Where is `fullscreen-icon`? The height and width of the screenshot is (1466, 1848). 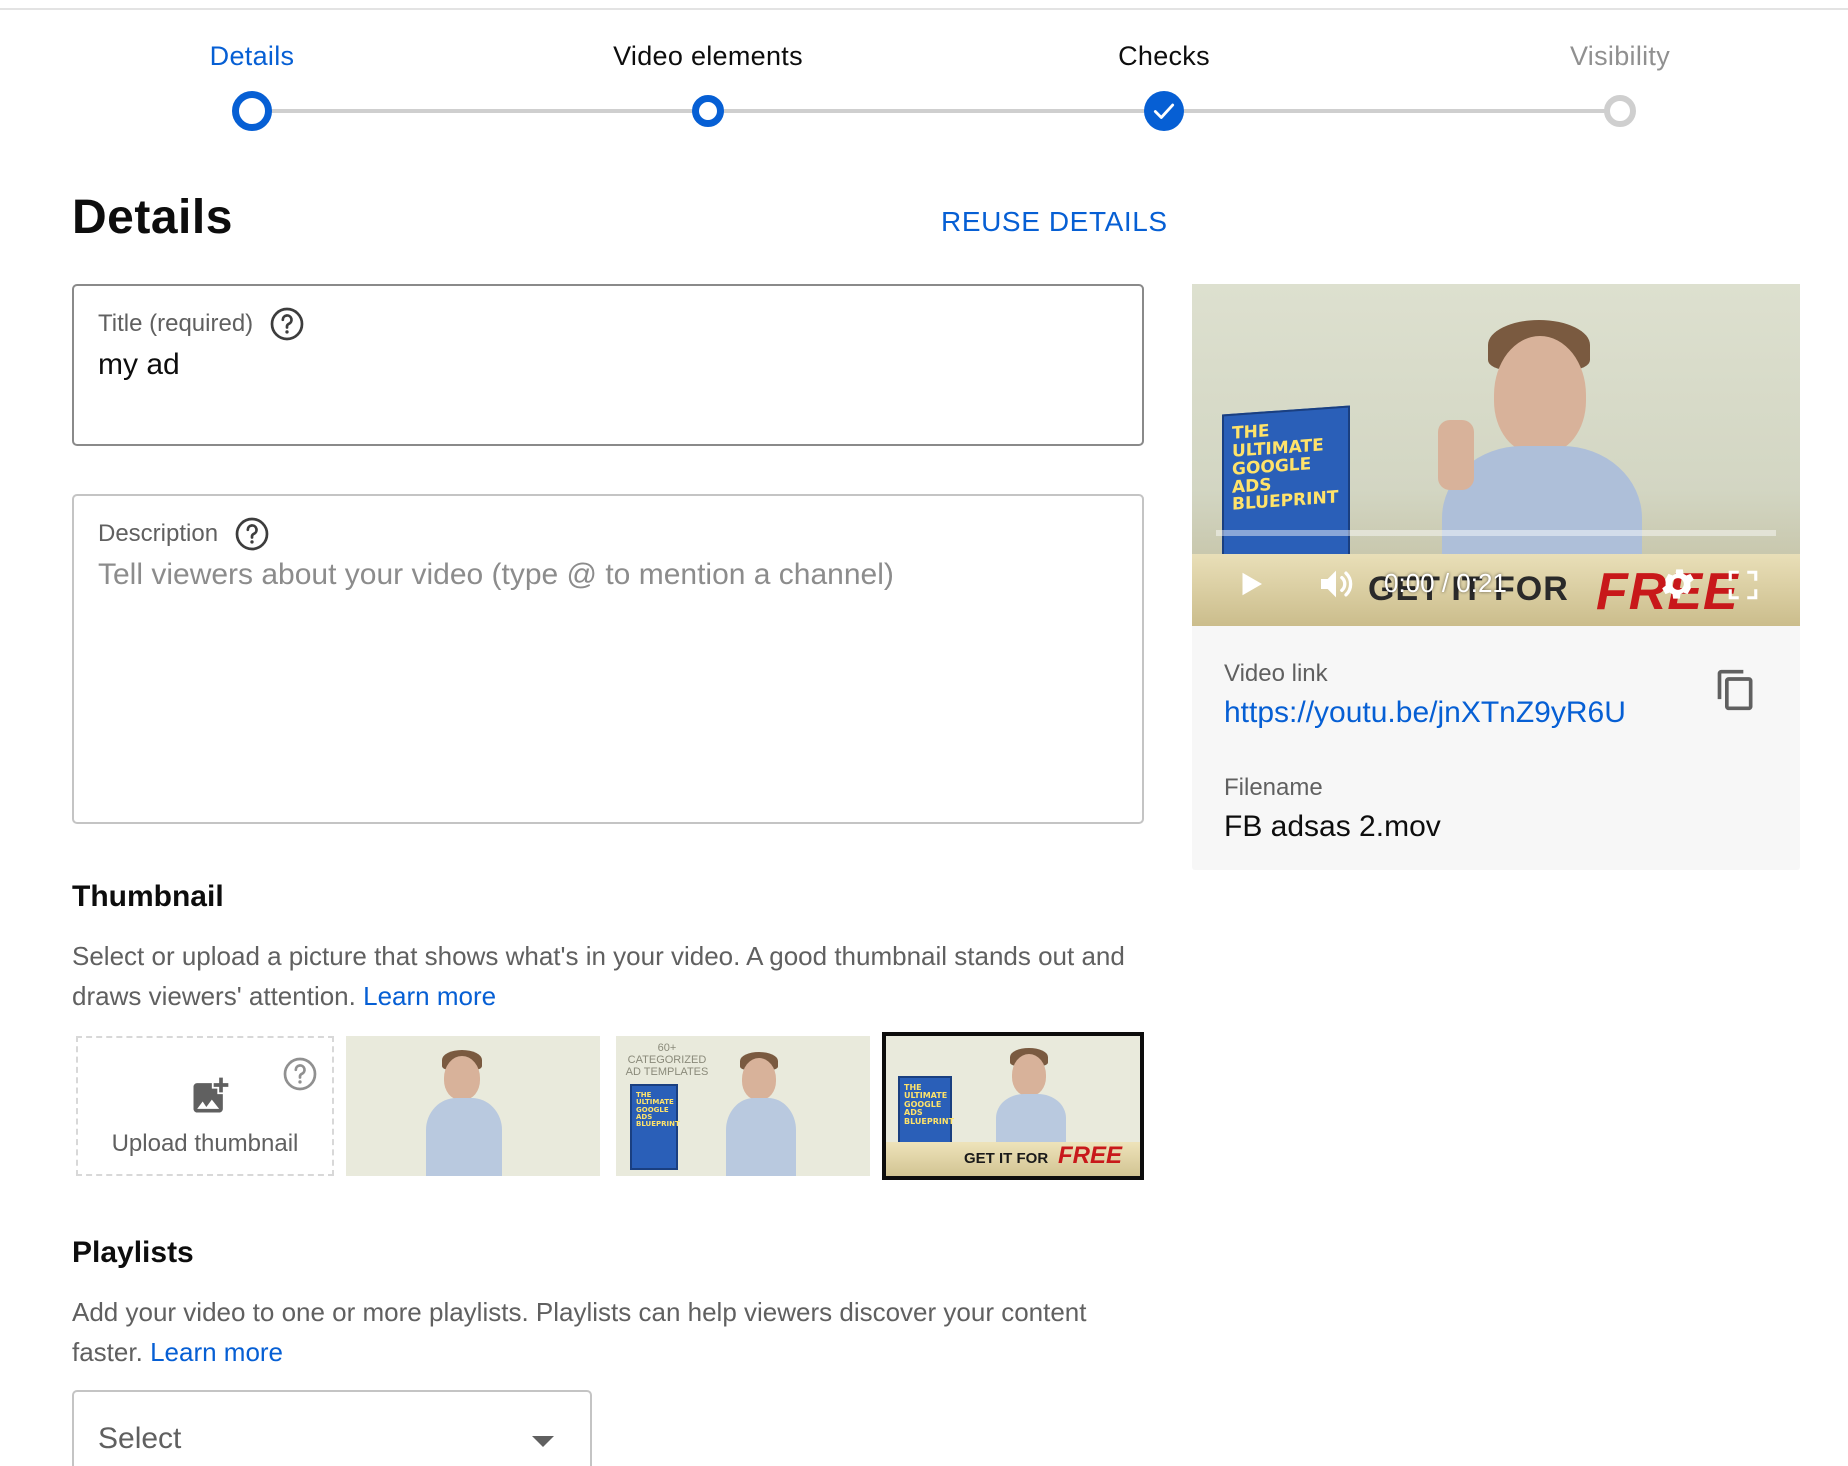 fullscreen-icon is located at coordinates (1743, 585).